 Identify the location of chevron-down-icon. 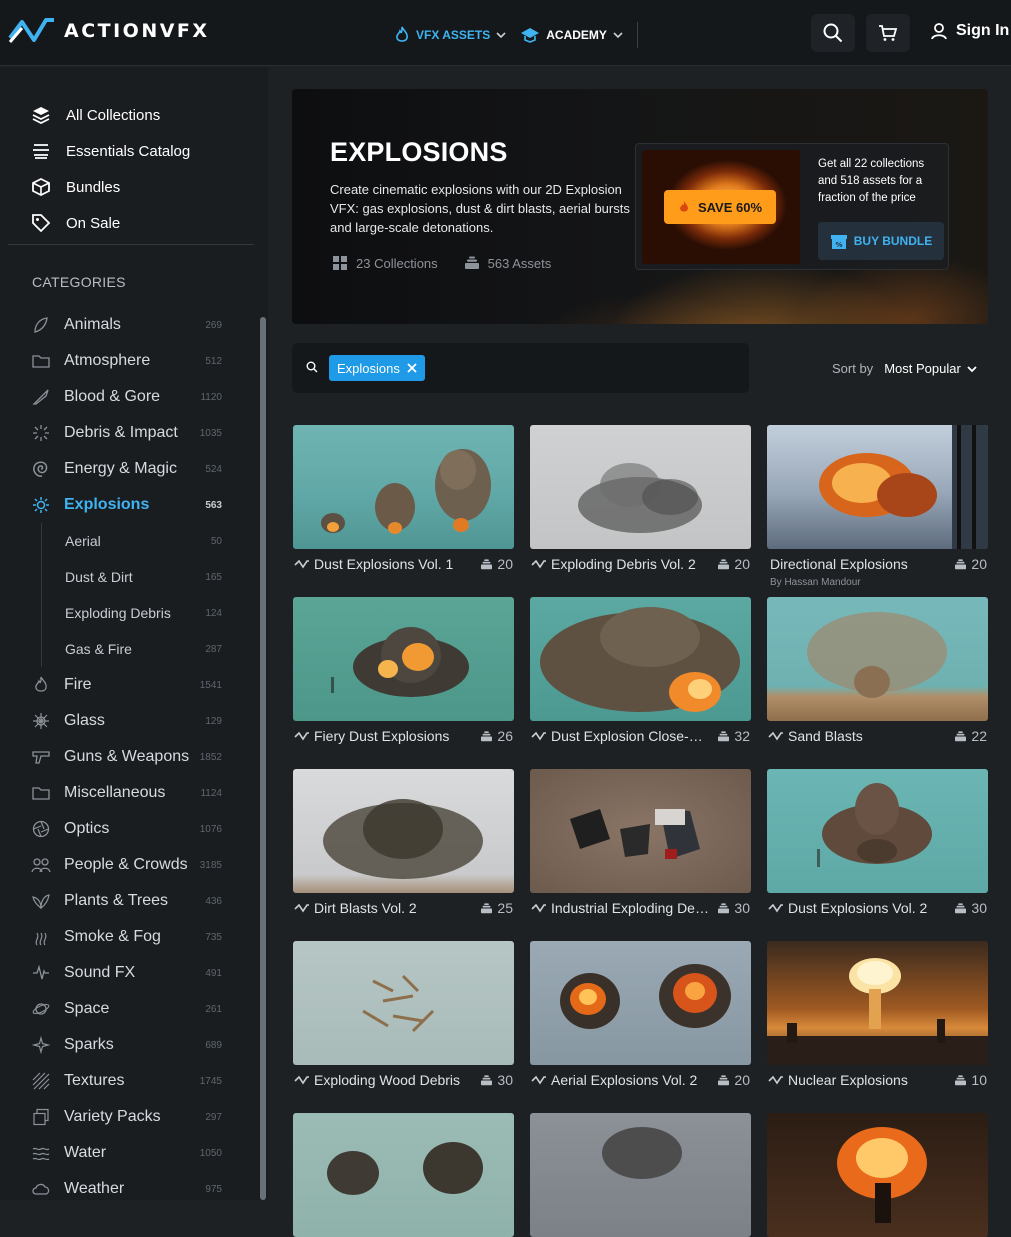
(972, 368).